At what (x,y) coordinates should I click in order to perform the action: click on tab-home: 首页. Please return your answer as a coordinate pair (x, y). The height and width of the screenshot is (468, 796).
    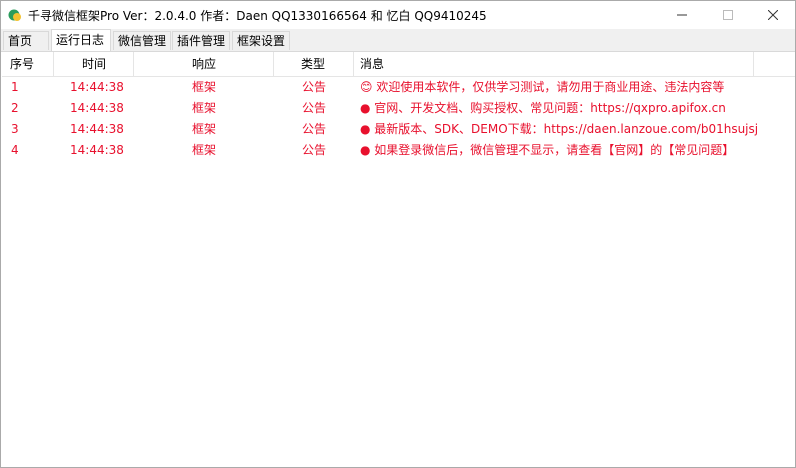
    Looking at the image, I should click on (26, 40).